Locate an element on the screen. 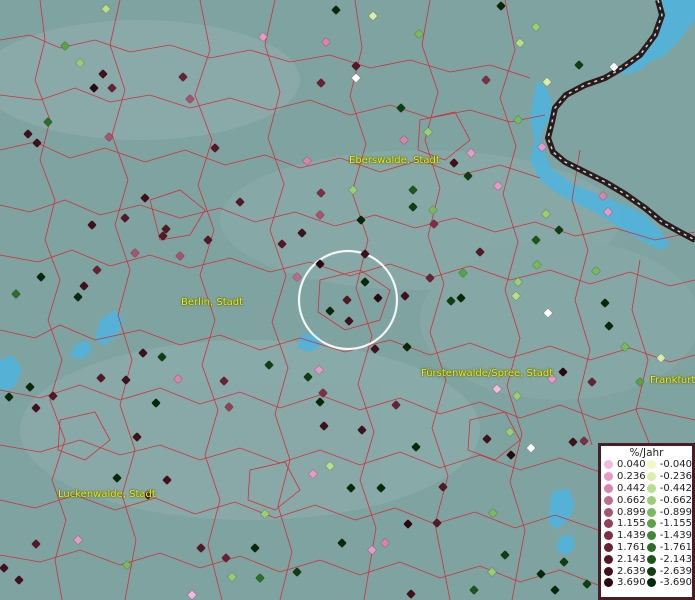 Image resolution: width=695 pixels, height=600 pixels. legend-entry: -0.236 is located at coordinates (669, 477).